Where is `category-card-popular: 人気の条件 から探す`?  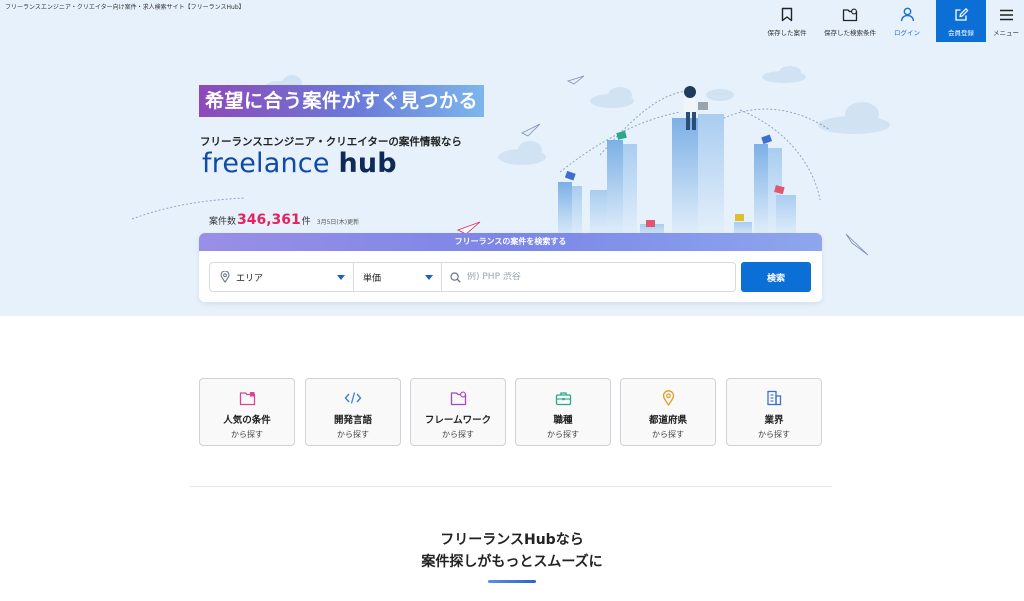
category-card-popular: 人気の条件 から探す is located at coordinates (247, 412).